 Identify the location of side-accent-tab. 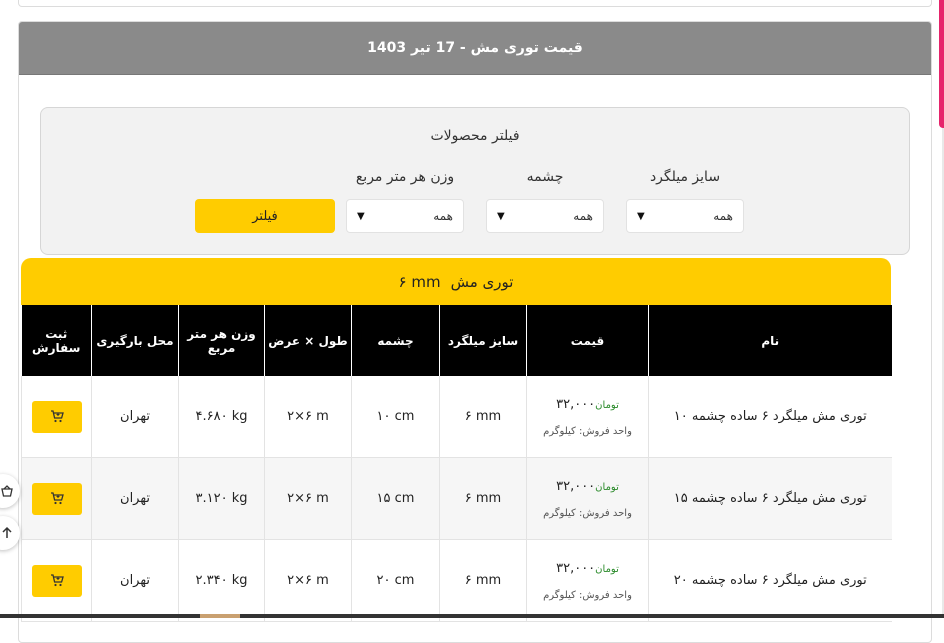
(941, 64).